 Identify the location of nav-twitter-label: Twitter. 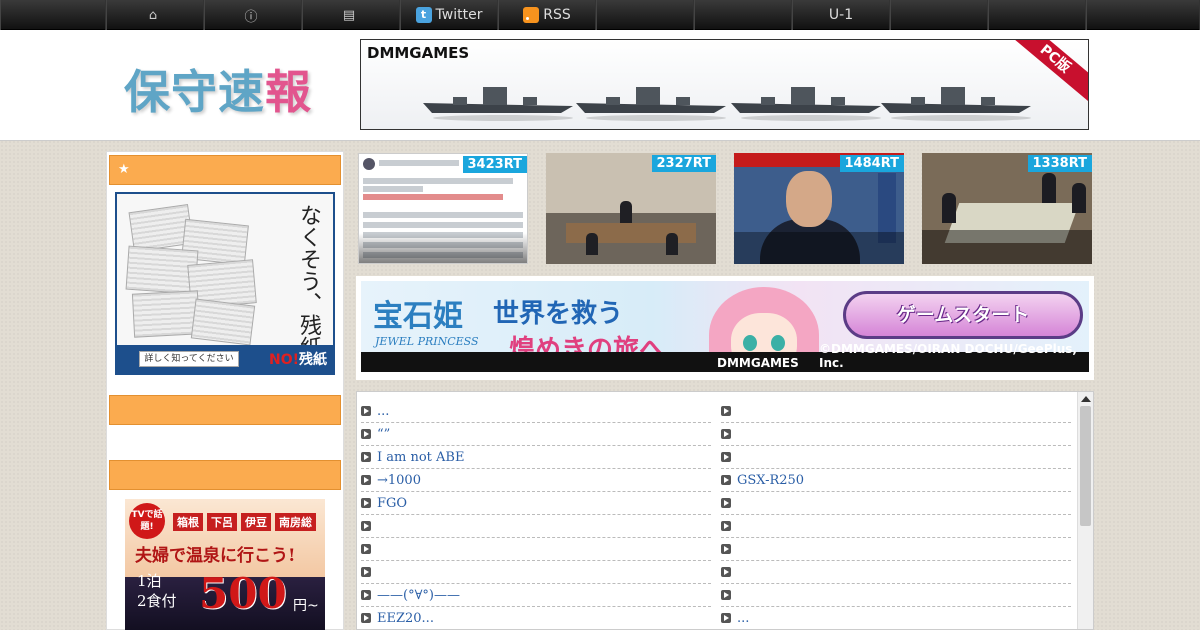
(459, 15).